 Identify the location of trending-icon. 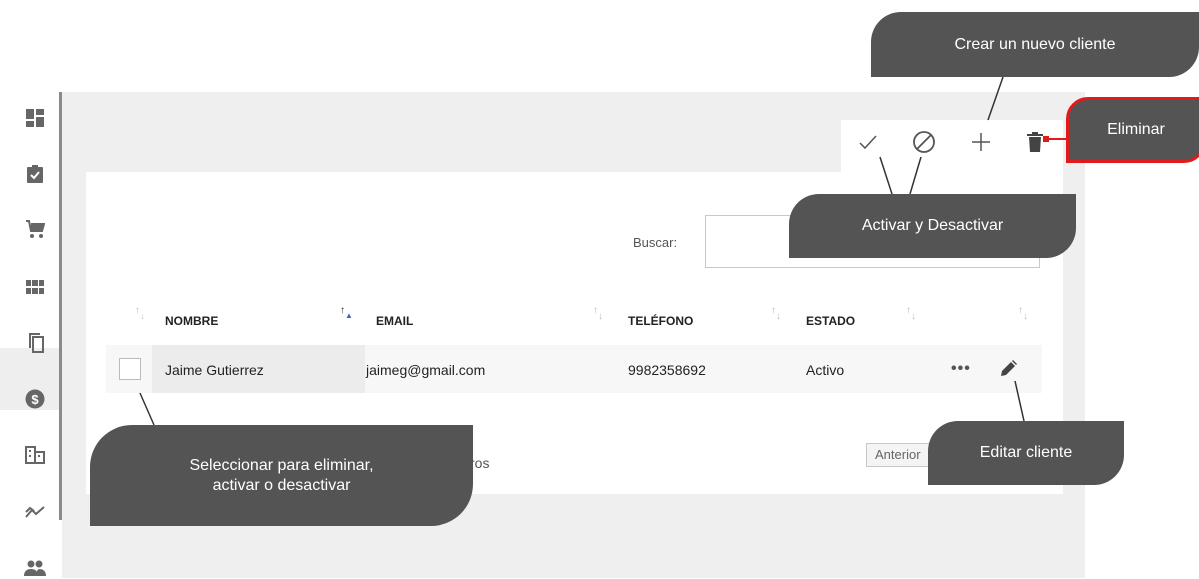
(35, 512).